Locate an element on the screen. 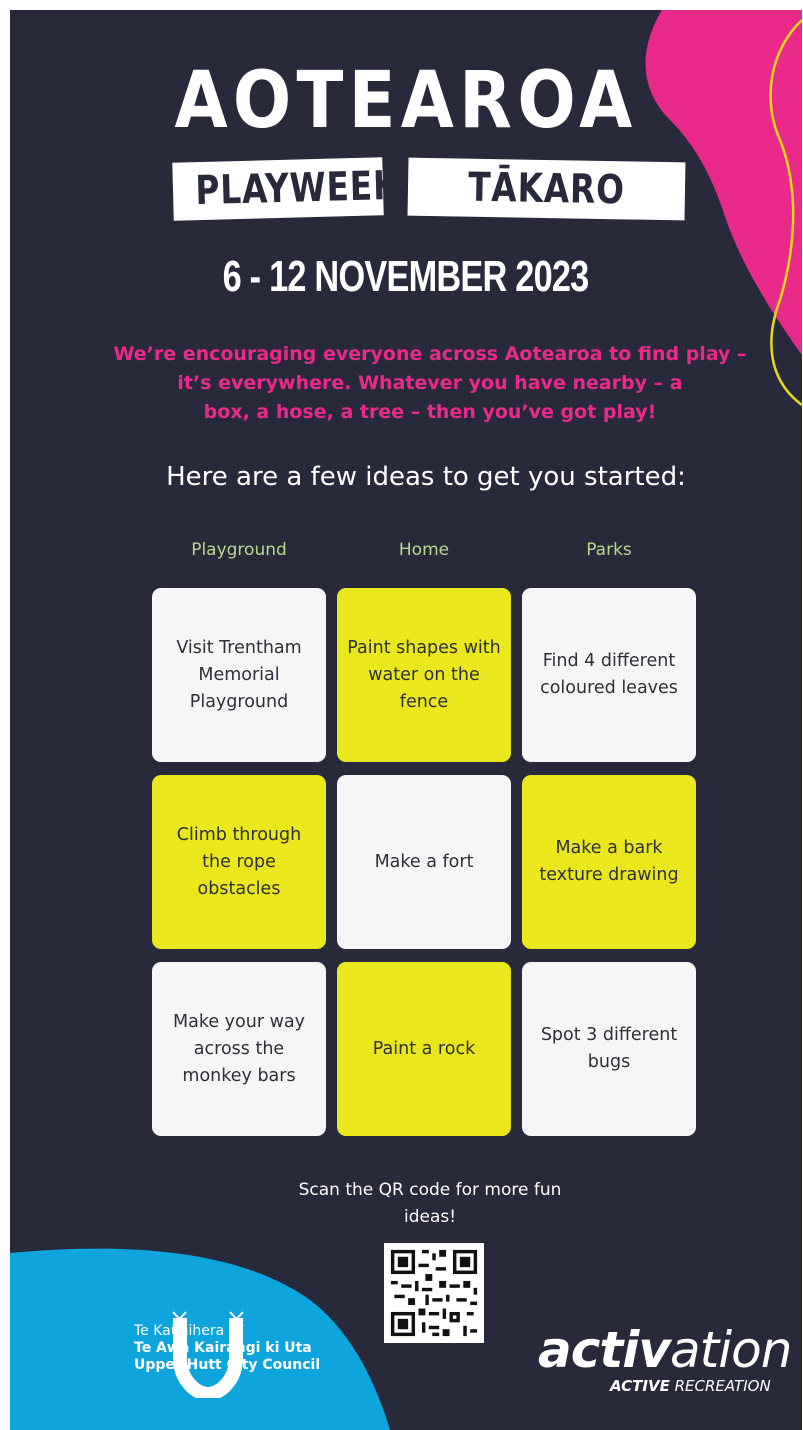 Image resolution: width=803 pixels, height=1430 pixels. ideas-heading: Here are a few ideas to get you started: is located at coordinates (426, 477).